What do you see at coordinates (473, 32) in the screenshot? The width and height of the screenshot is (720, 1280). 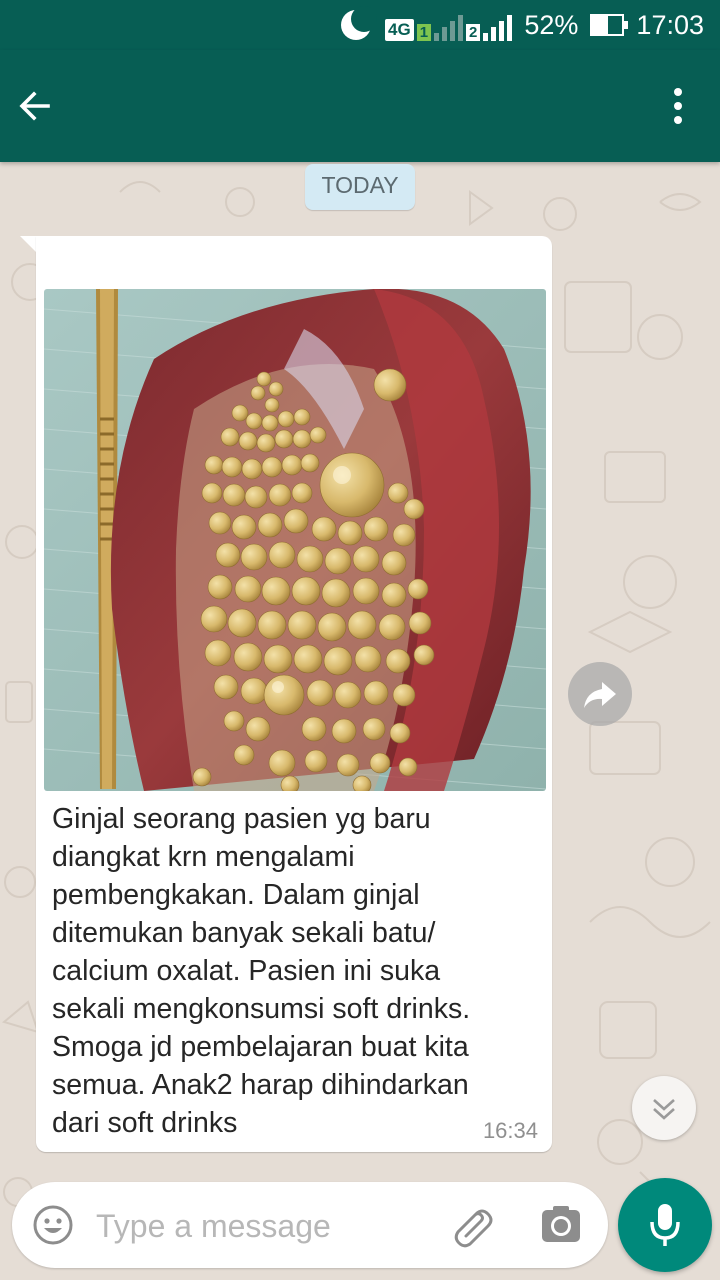 I see `sim2-label: 2` at bounding box center [473, 32].